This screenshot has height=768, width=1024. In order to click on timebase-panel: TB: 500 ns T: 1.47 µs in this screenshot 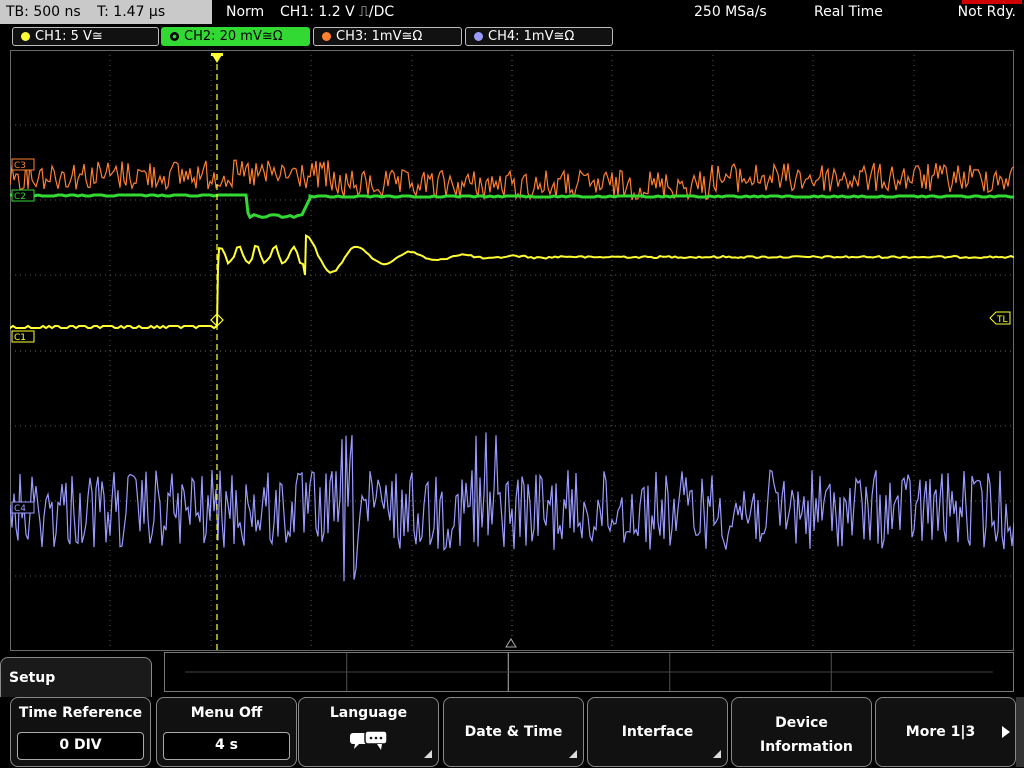, I will do `click(106, 12)`.